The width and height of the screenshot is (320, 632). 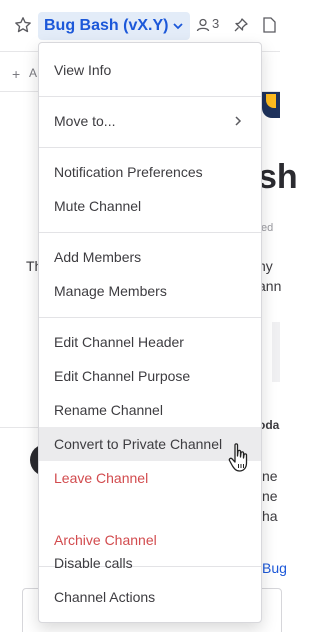 I want to click on menu-item-label: Edit Channel Header, so click(x=119, y=342).